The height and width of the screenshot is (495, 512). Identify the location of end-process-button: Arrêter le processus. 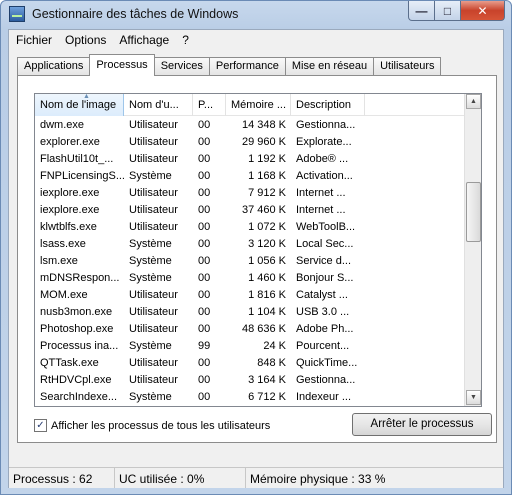
(422, 424).